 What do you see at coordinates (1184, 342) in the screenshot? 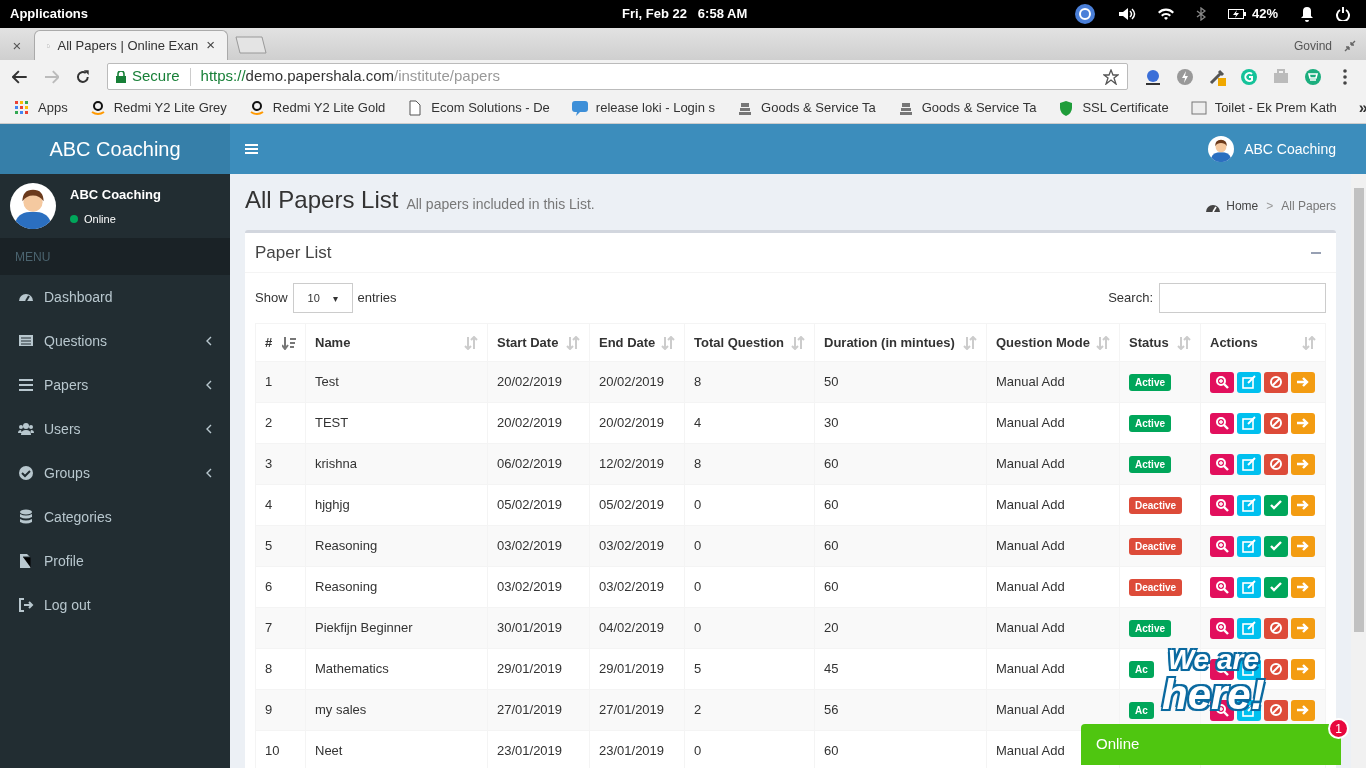
I see `sort-icon` at bounding box center [1184, 342].